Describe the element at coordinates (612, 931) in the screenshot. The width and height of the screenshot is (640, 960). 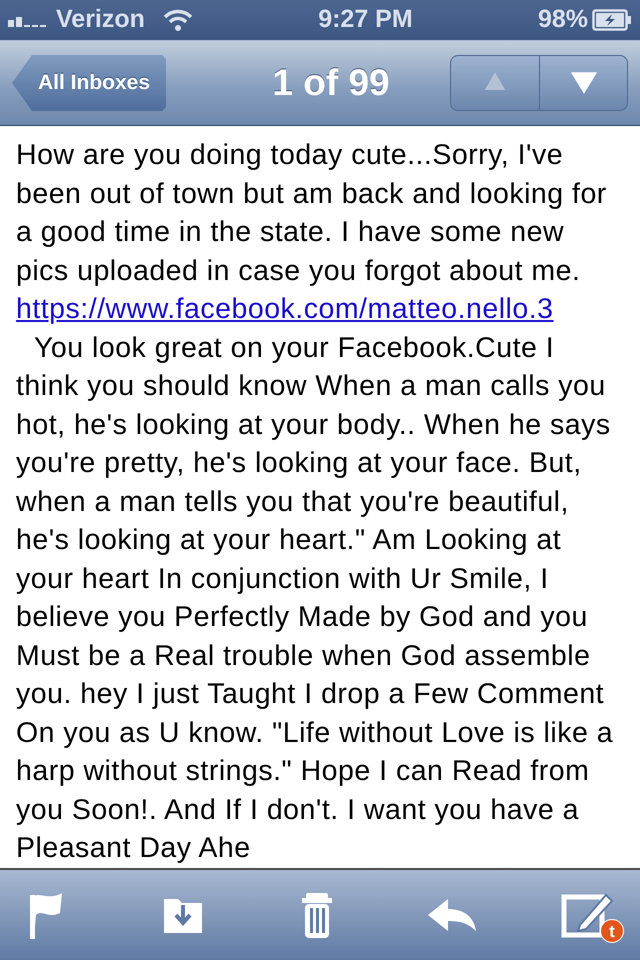
I see `notification-badge: t` at that location.